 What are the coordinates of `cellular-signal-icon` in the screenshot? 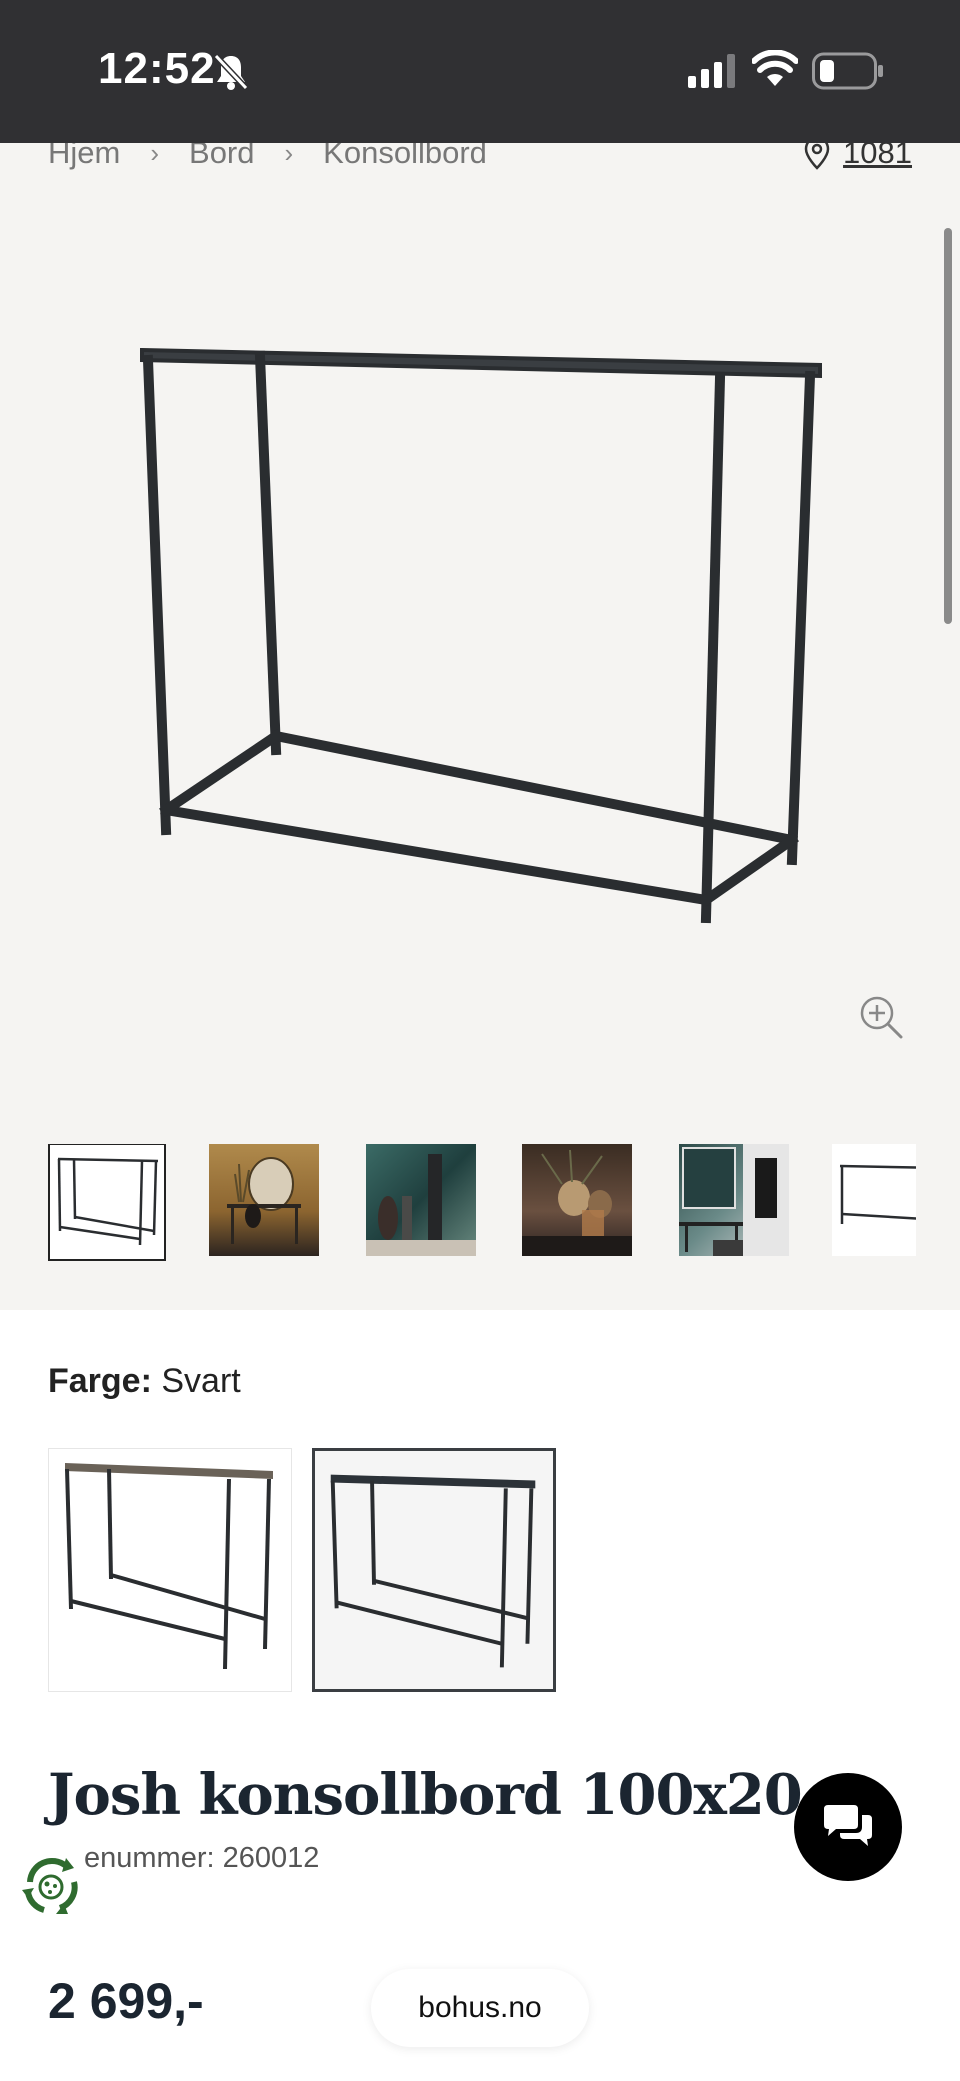 It's located at (711, 71).